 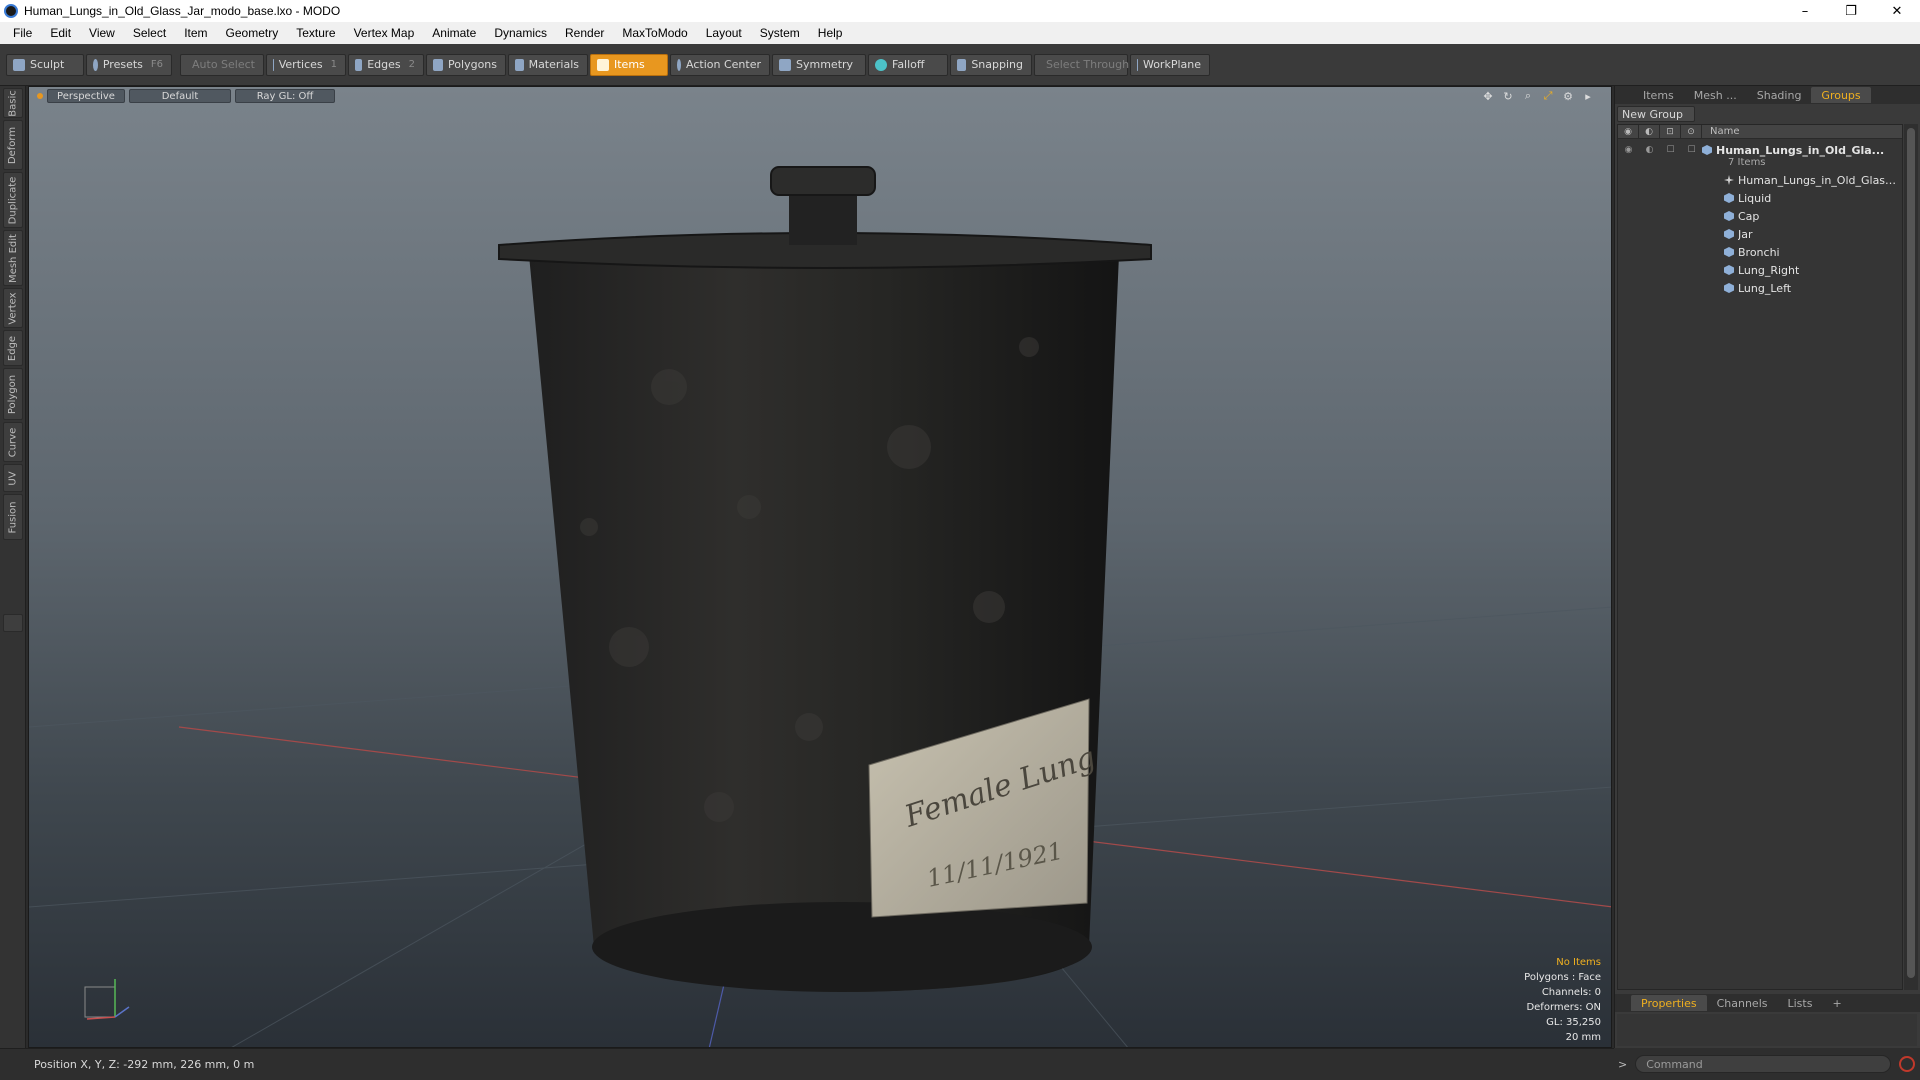 I want to click on magnet-icon, so click(x=962, y=64).